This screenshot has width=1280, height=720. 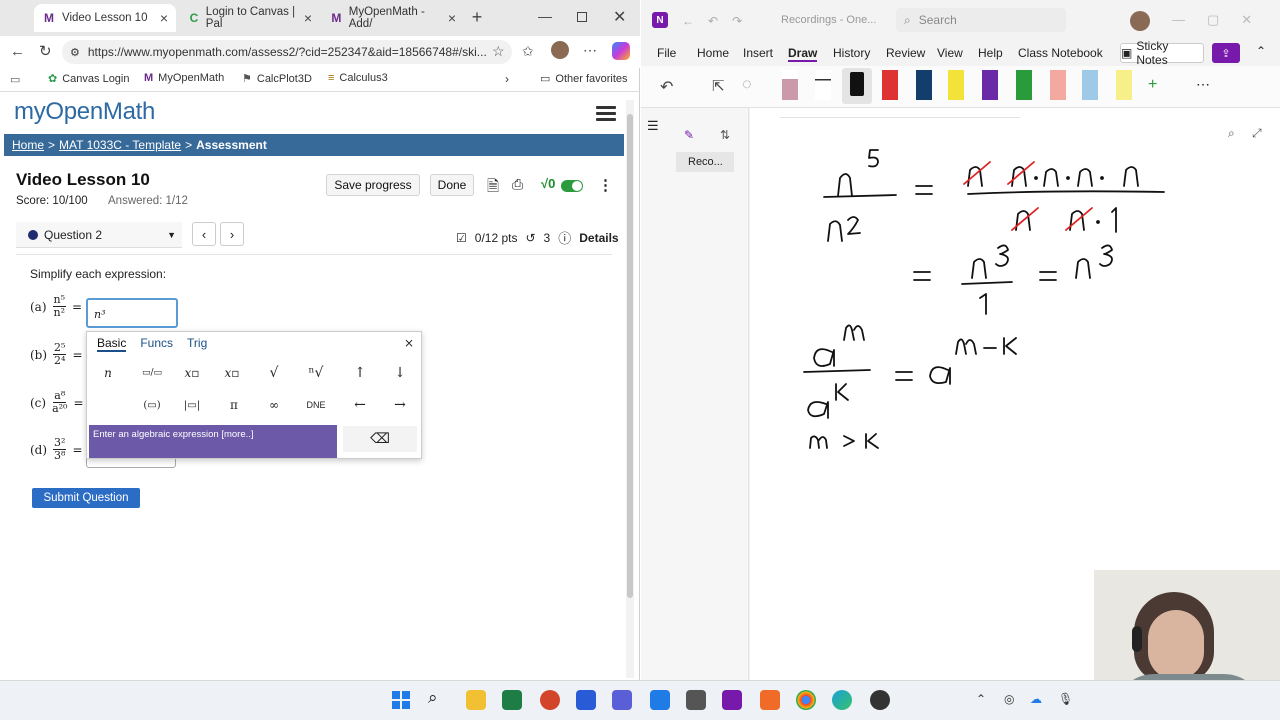 I want to click on maximize-icon, so click(x=582, y=17).